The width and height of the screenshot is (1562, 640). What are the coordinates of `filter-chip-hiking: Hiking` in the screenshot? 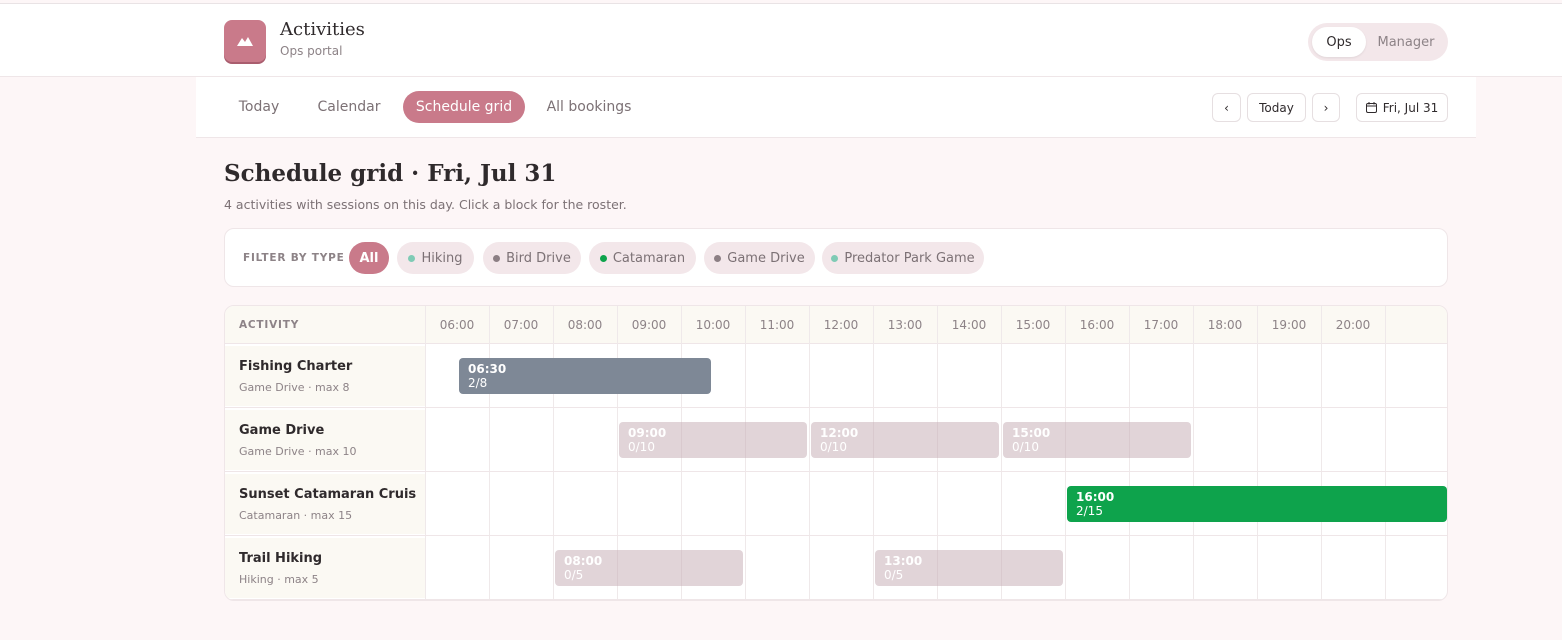 It's located at (435, 258).